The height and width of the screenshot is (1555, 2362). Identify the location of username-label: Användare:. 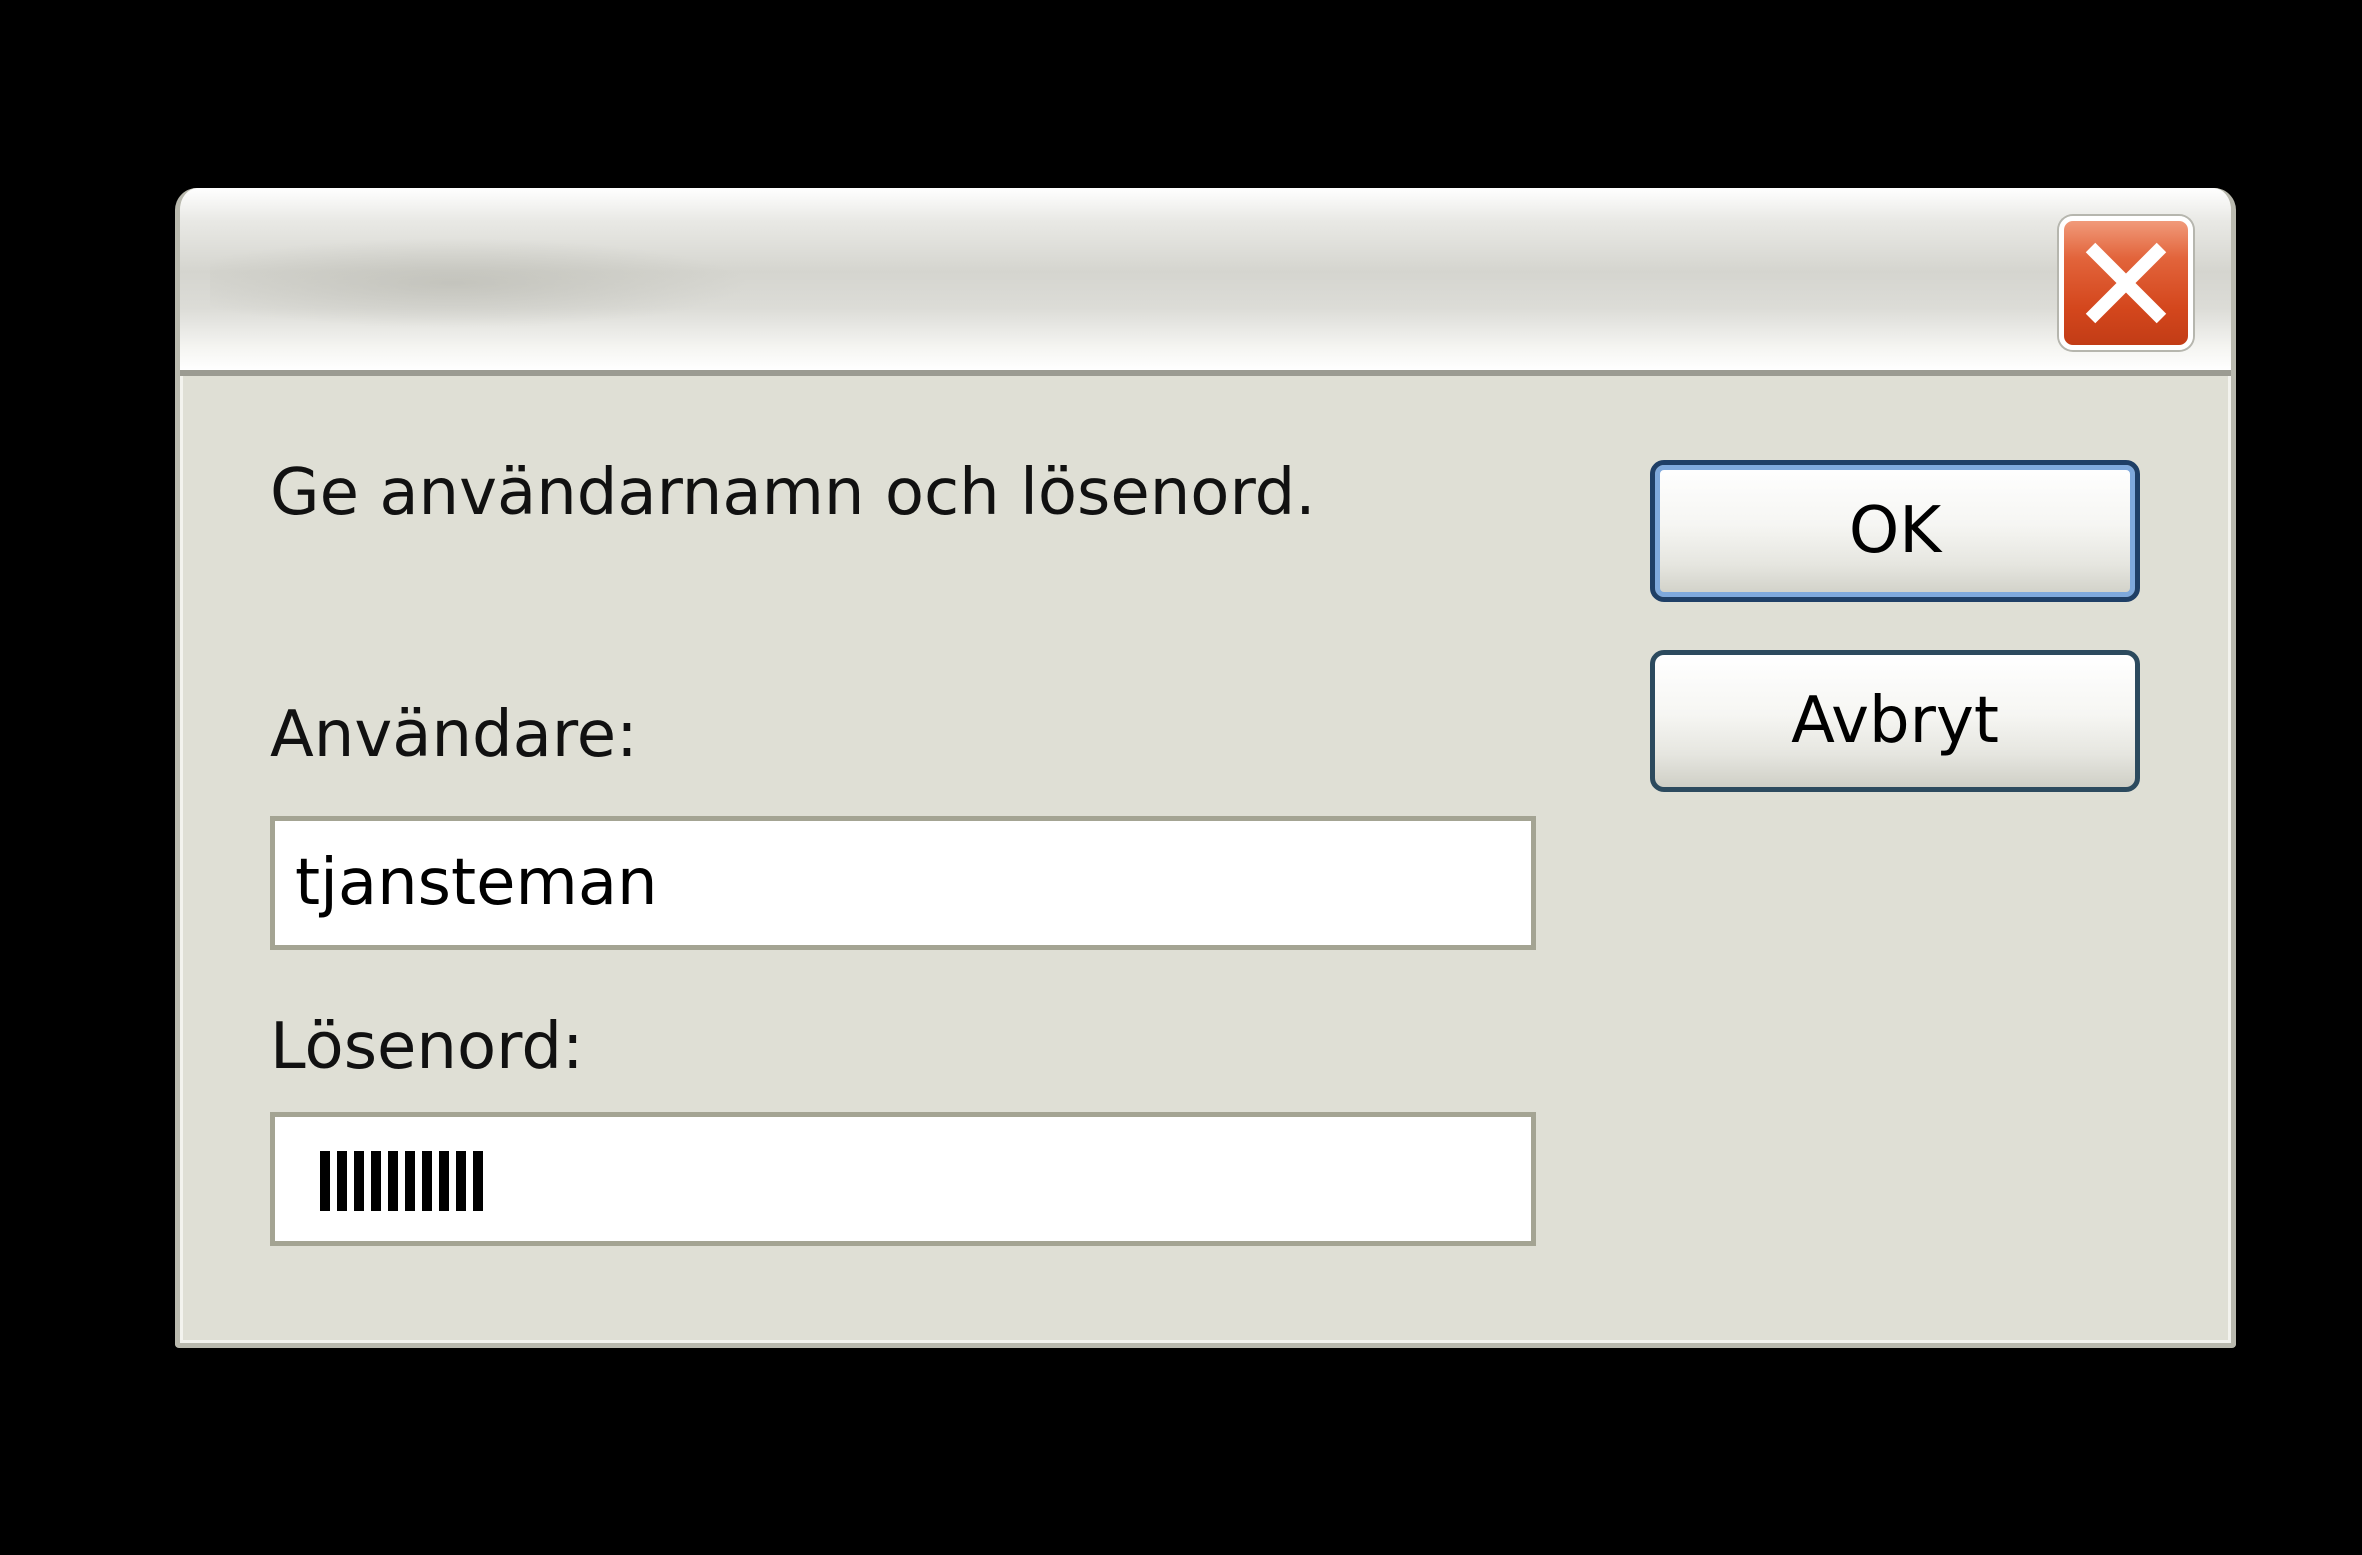
(454, 735).